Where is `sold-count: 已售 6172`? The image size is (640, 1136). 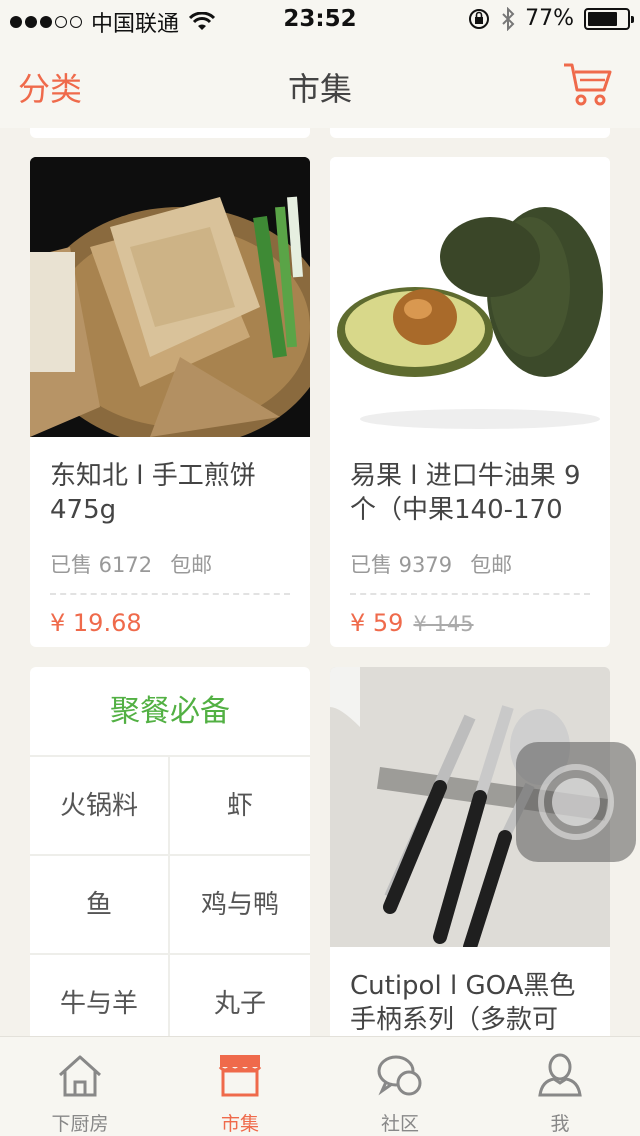 sold-count: 已售 6172 is located at coordinates (101, 565).